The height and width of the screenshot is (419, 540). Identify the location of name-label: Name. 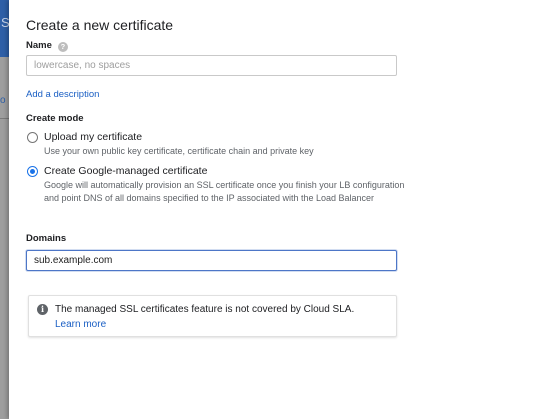
(39, 45).